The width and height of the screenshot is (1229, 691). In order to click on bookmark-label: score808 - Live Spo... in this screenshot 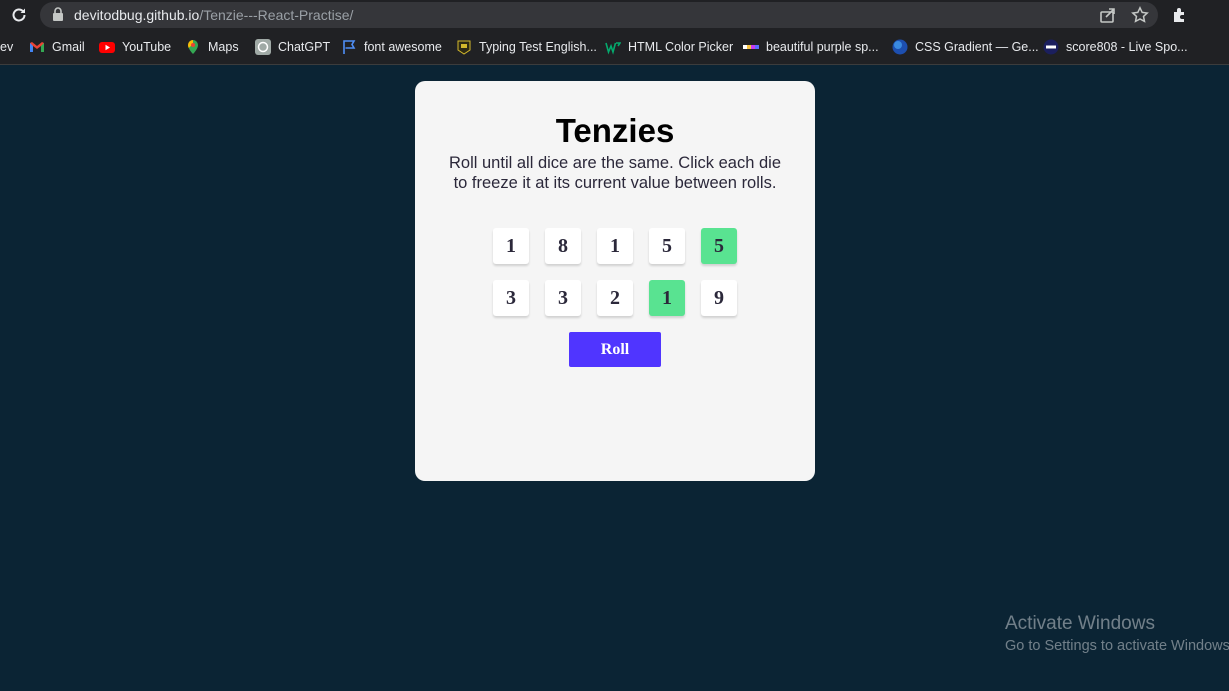, I will do `click(1127, 47)`.